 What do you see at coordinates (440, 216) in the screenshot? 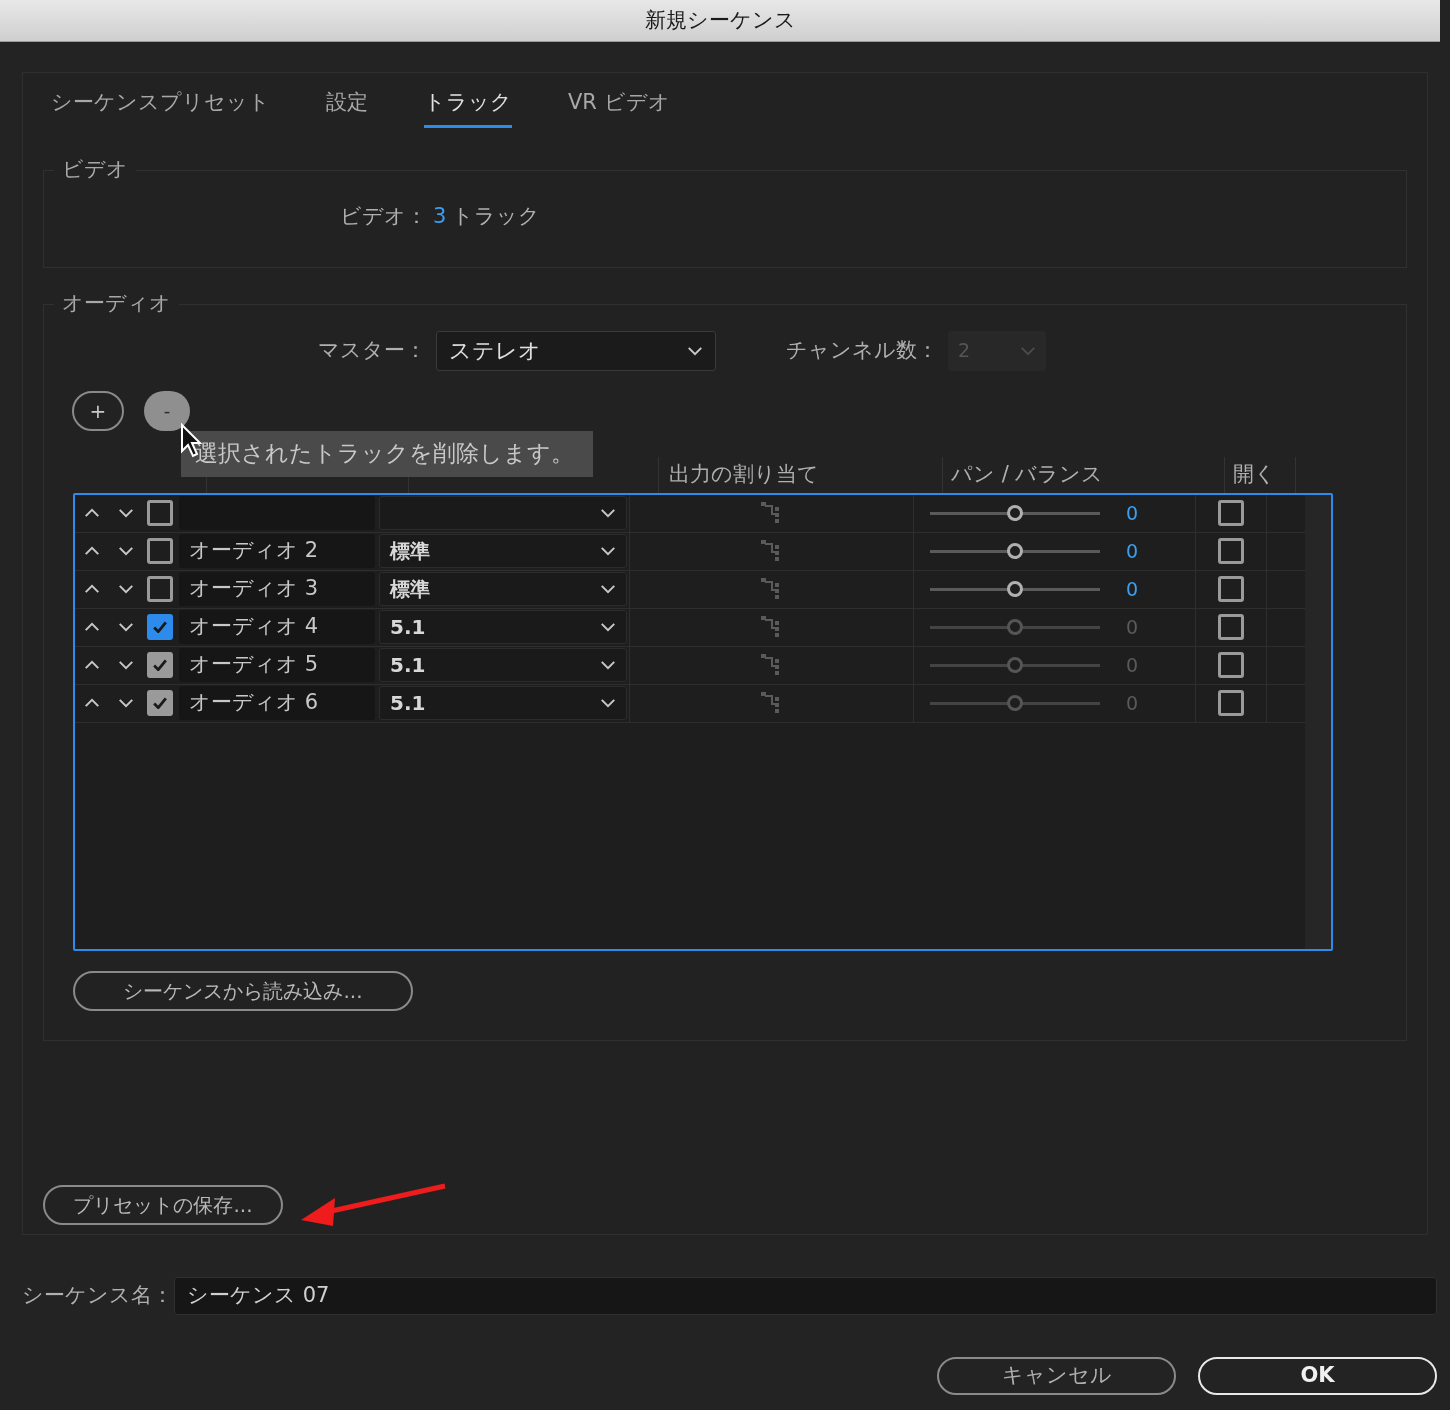
I see `video-track-count: 3` at bounding box center [440, 216].